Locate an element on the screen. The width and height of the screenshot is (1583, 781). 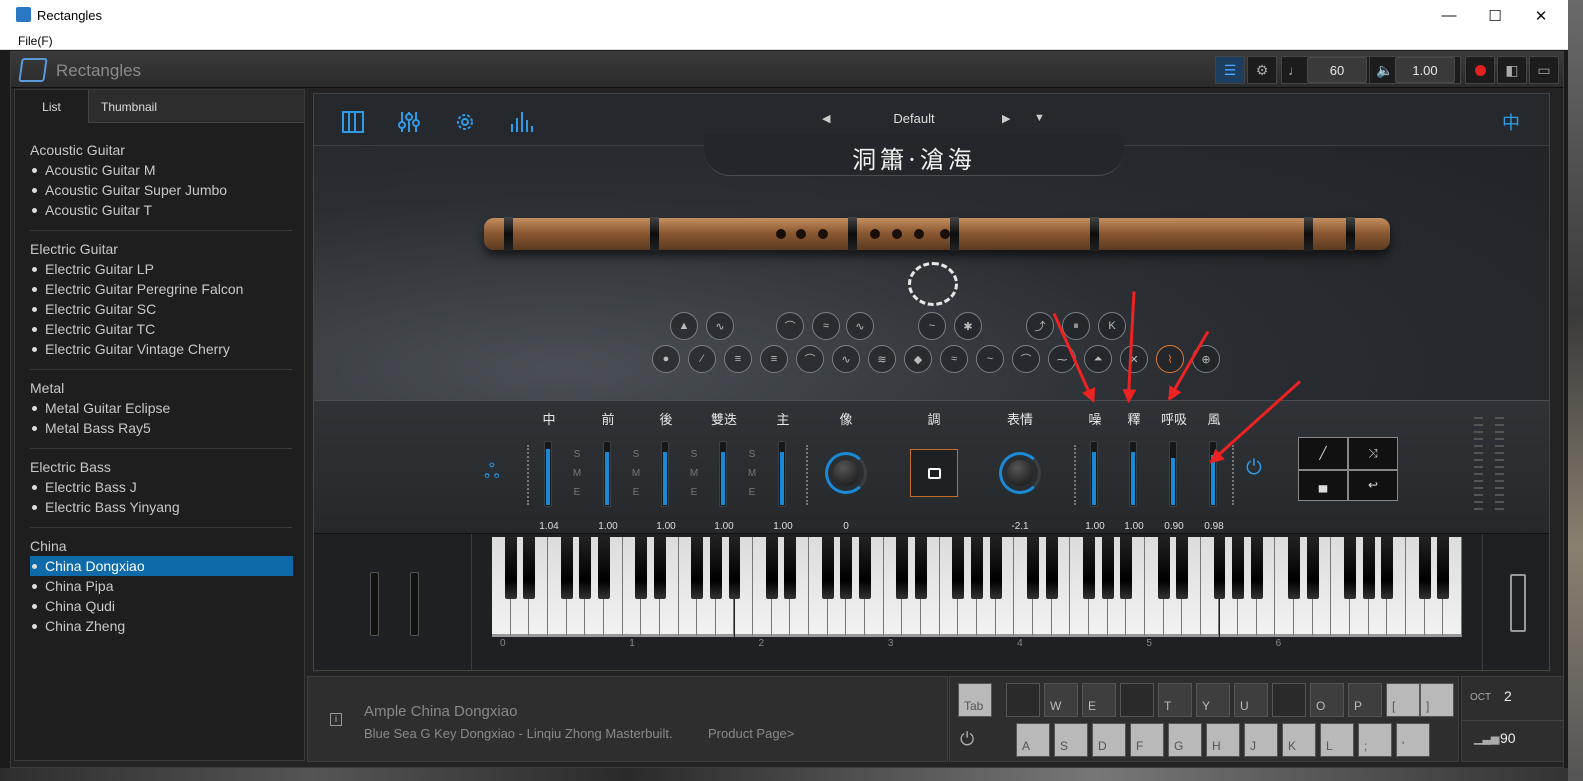
list-item: Acoustic Guitar Super Jumbo is located at coordinates (161, 190).